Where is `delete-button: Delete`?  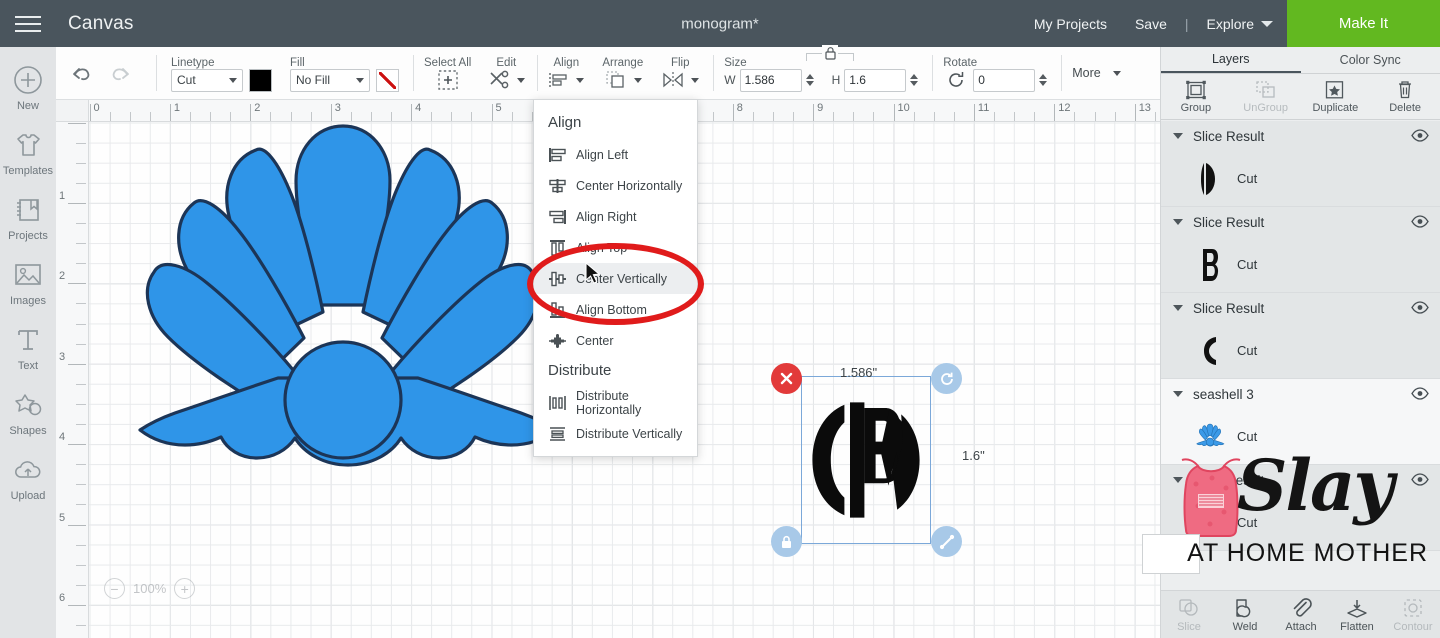 delete-button: Delete is located at coordinates (1405, 96).